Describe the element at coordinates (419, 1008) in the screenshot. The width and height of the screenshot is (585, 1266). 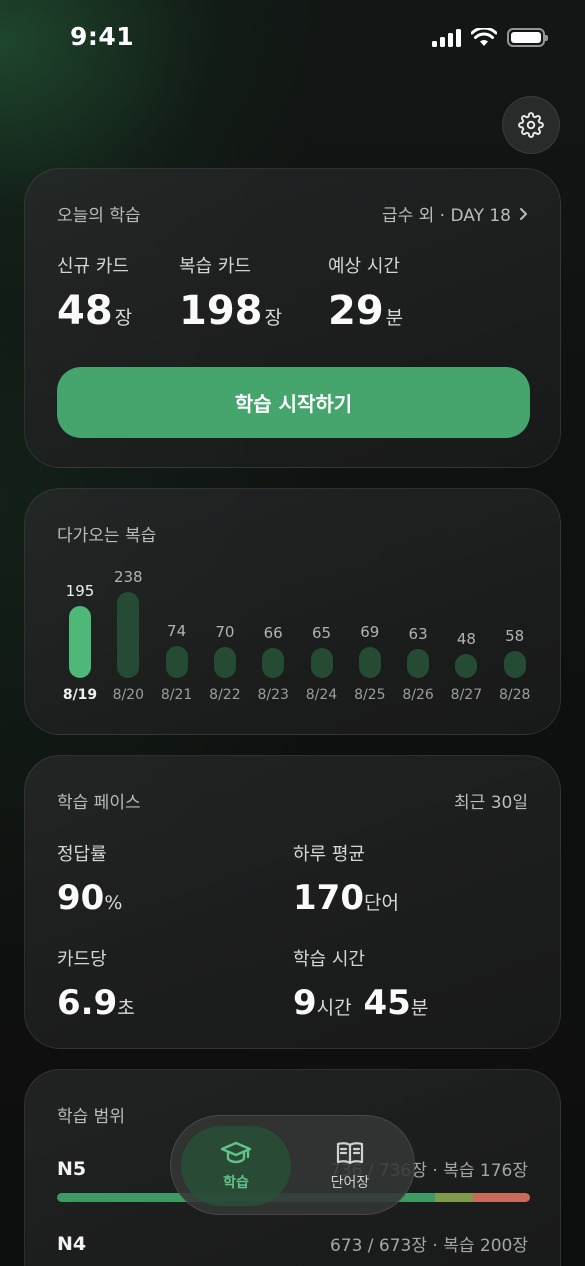
I see `pace-minutes-unit: 분` at that location.